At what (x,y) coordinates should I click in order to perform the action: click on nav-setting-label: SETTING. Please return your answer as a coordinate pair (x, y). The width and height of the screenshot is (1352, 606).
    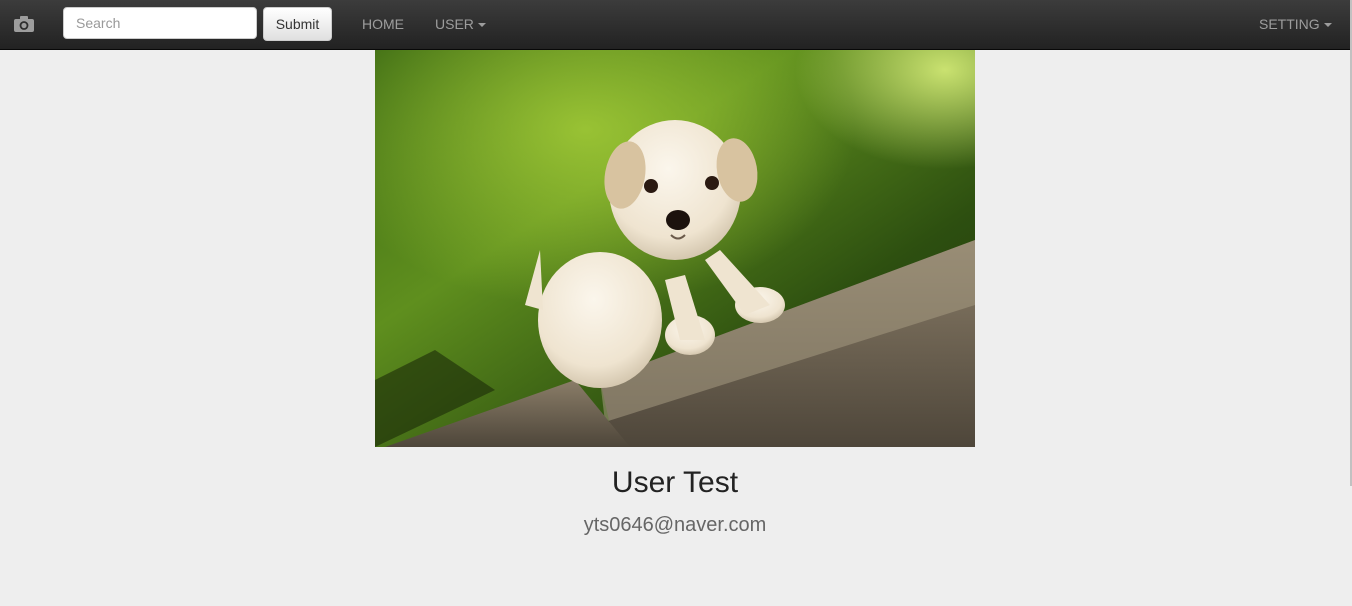
    Looking at the image, I should click on (1289, 24).